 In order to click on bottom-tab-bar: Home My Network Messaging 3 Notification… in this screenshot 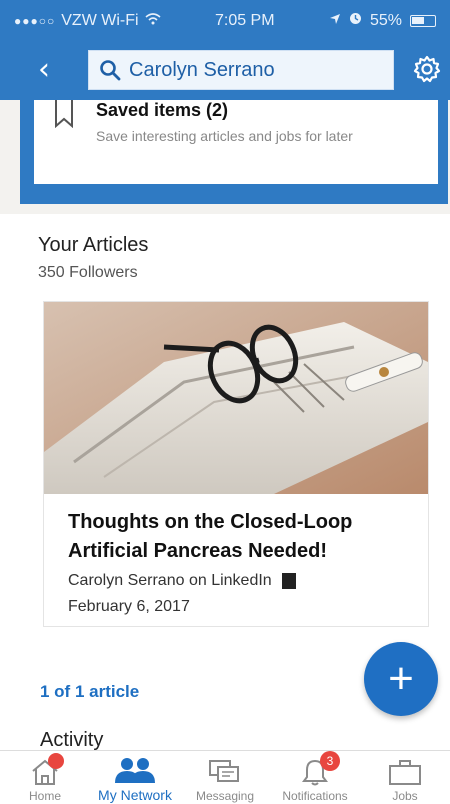, I will do `click(225, 777)`.